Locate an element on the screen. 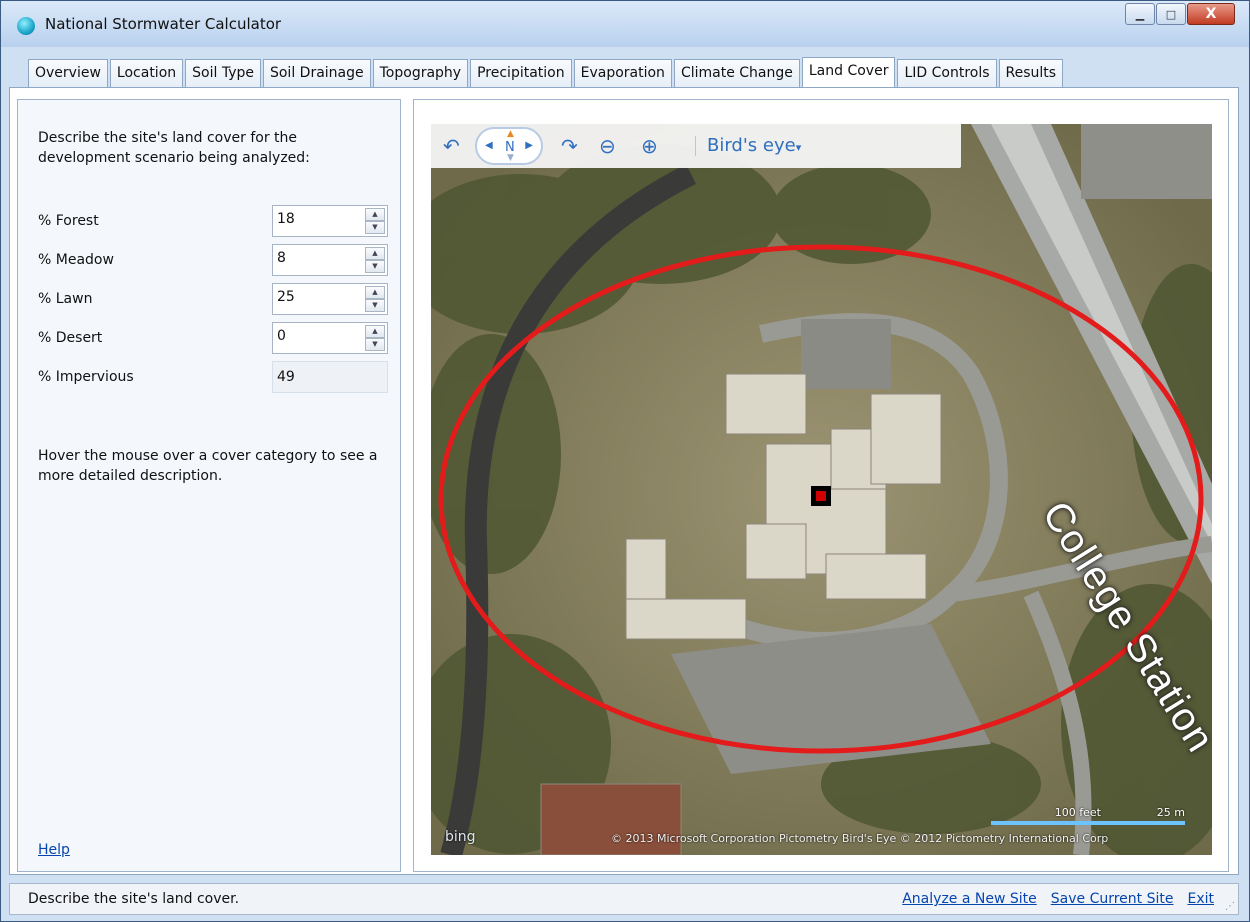  minimize-button: ▁ is located at coordinates (1140, 14).